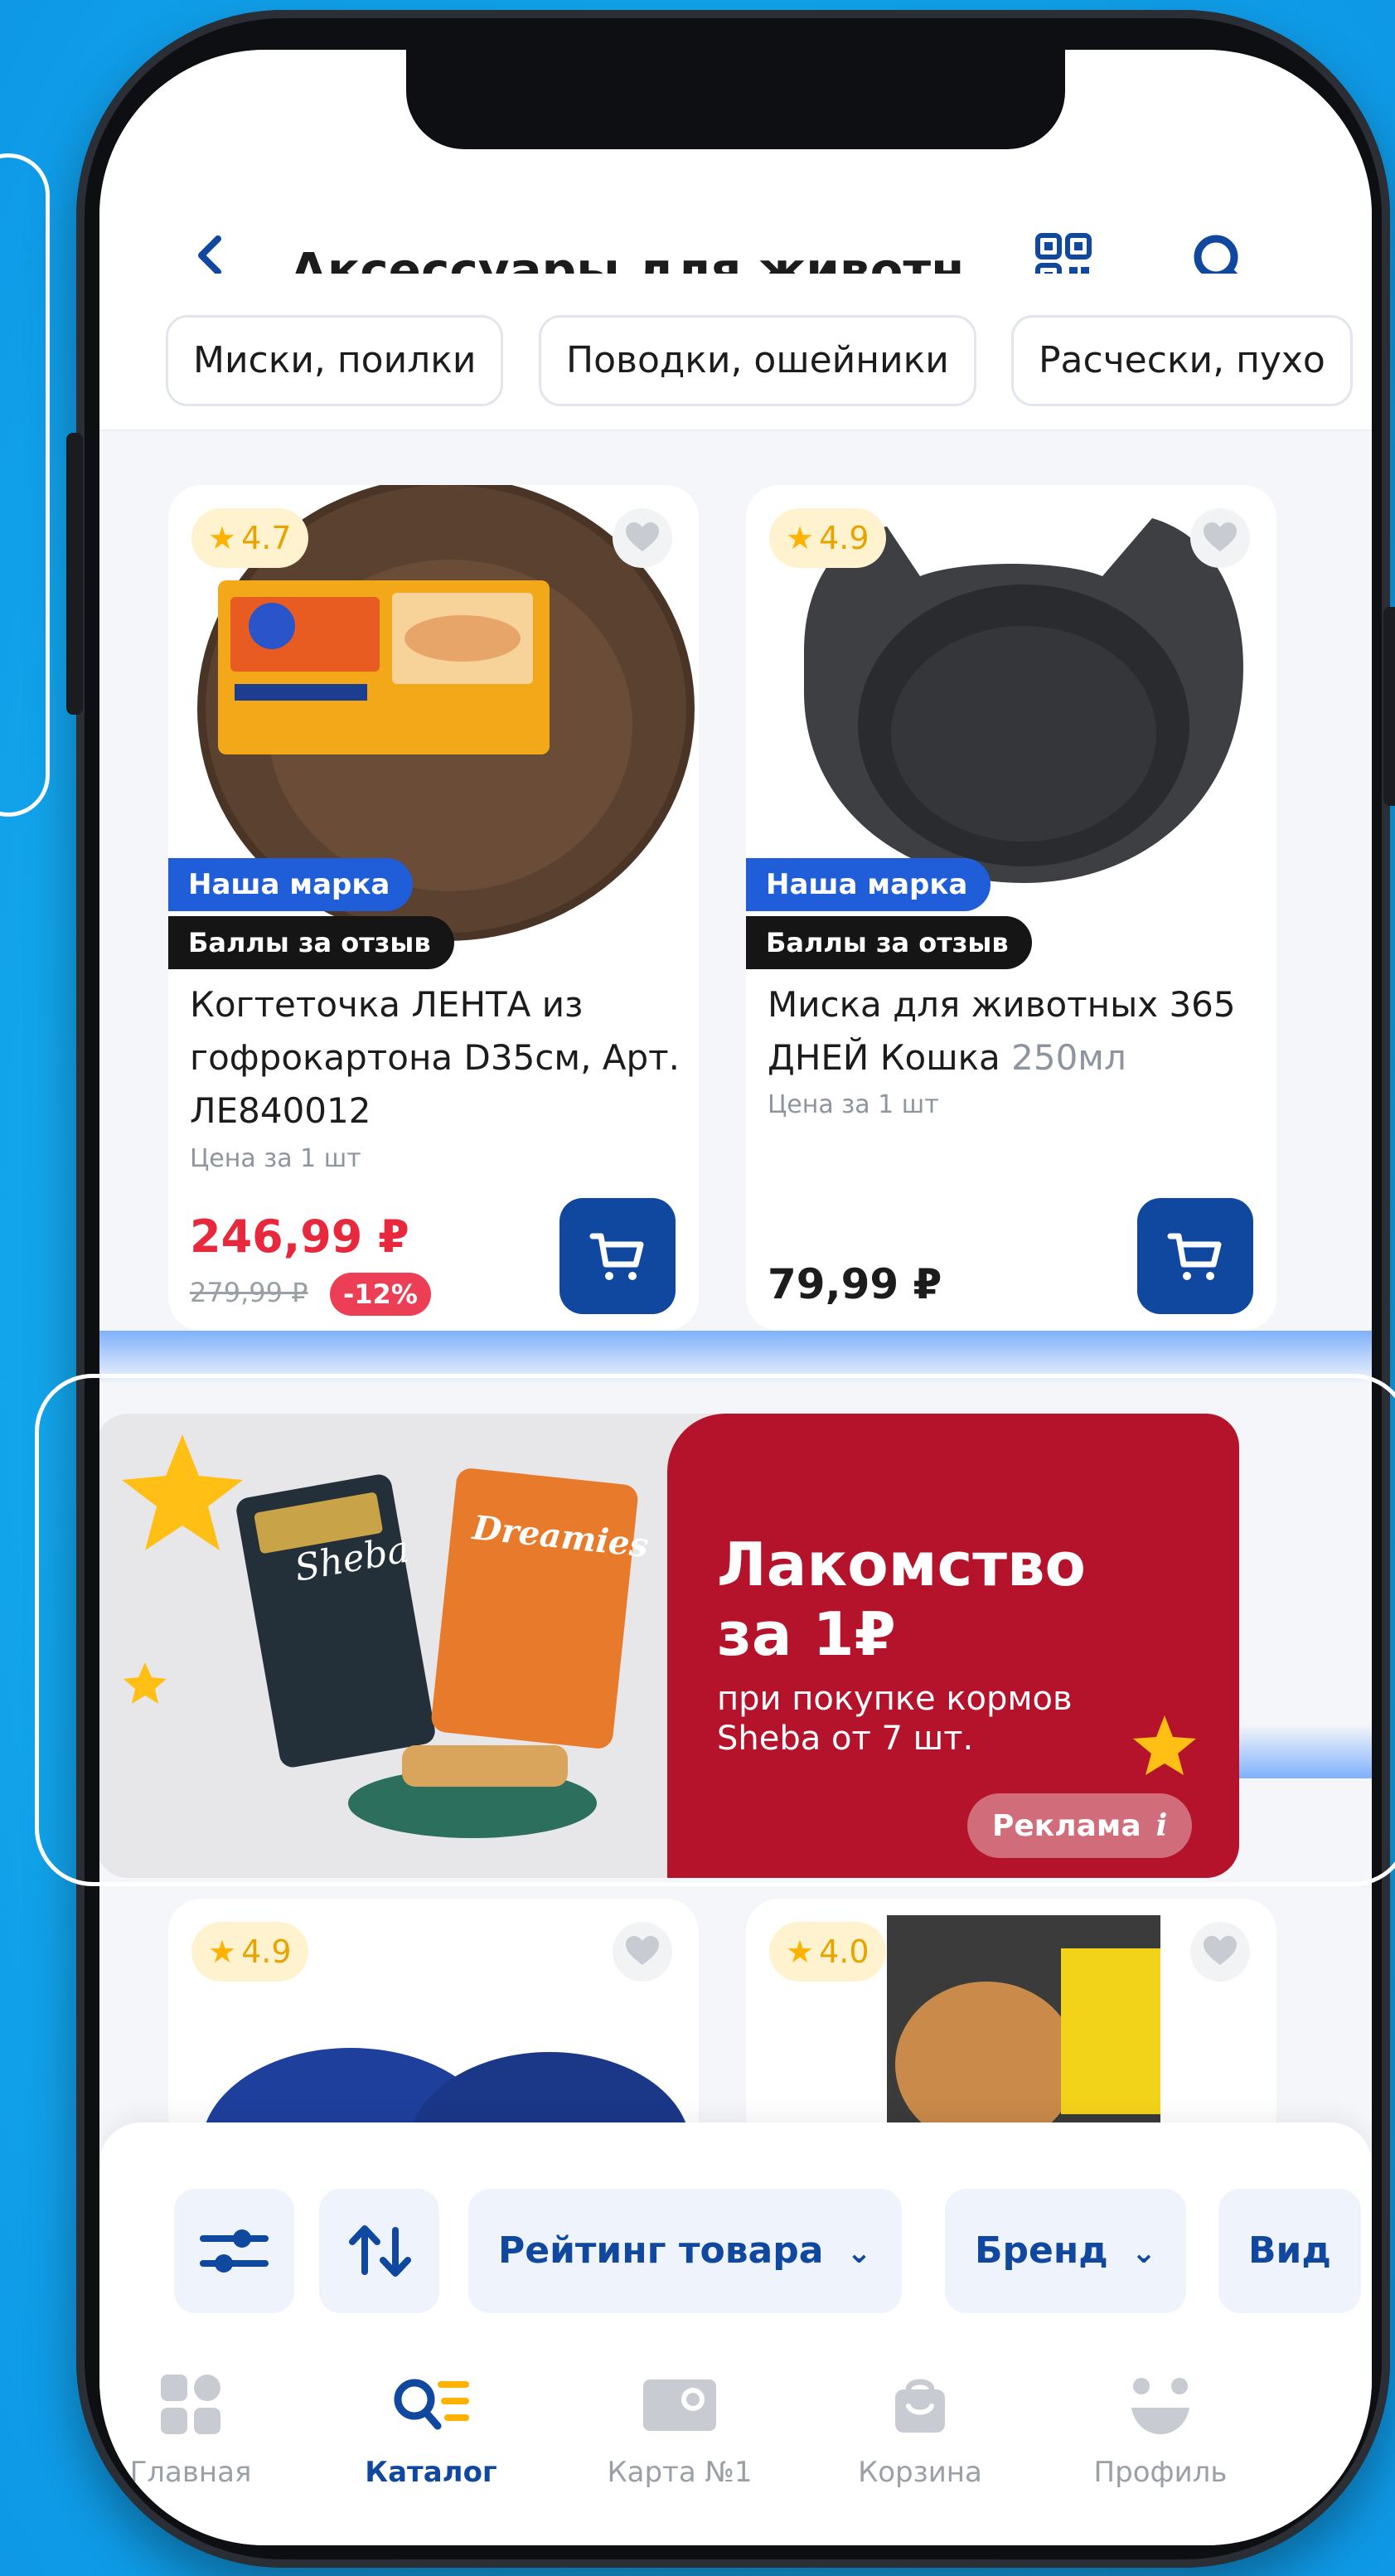 This screenshot has width=1395, height=2576. I want to click on rating-value: 4.0, so click(844, 1951).